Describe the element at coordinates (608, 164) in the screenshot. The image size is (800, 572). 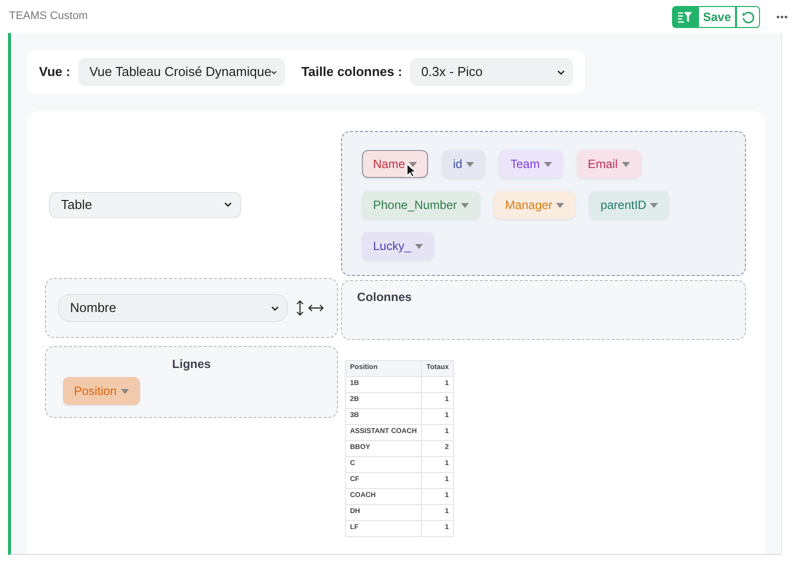
I see `field-chip: Email` at that location.